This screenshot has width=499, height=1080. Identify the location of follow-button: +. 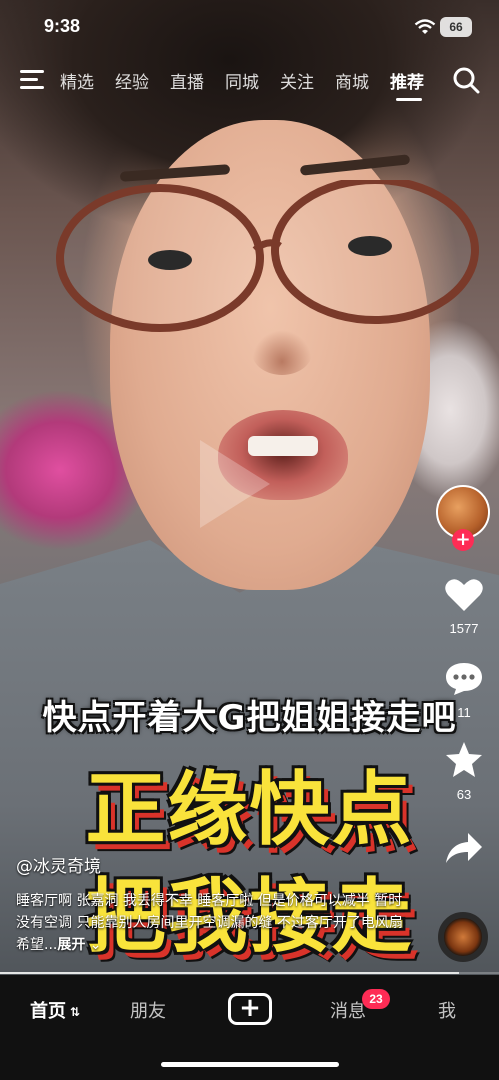
(463, 540).